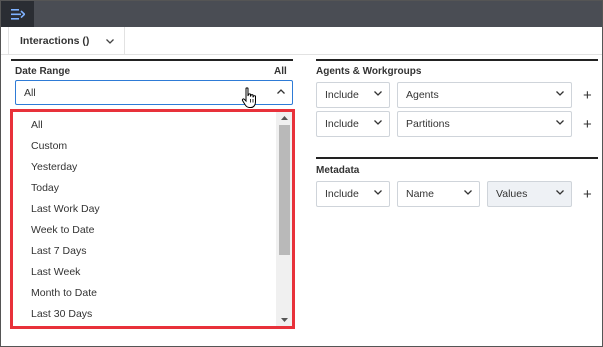  What do you see at coordinates (301, 14) in the screenshot?
I see `top-bar` at bounding box center [301, 14].